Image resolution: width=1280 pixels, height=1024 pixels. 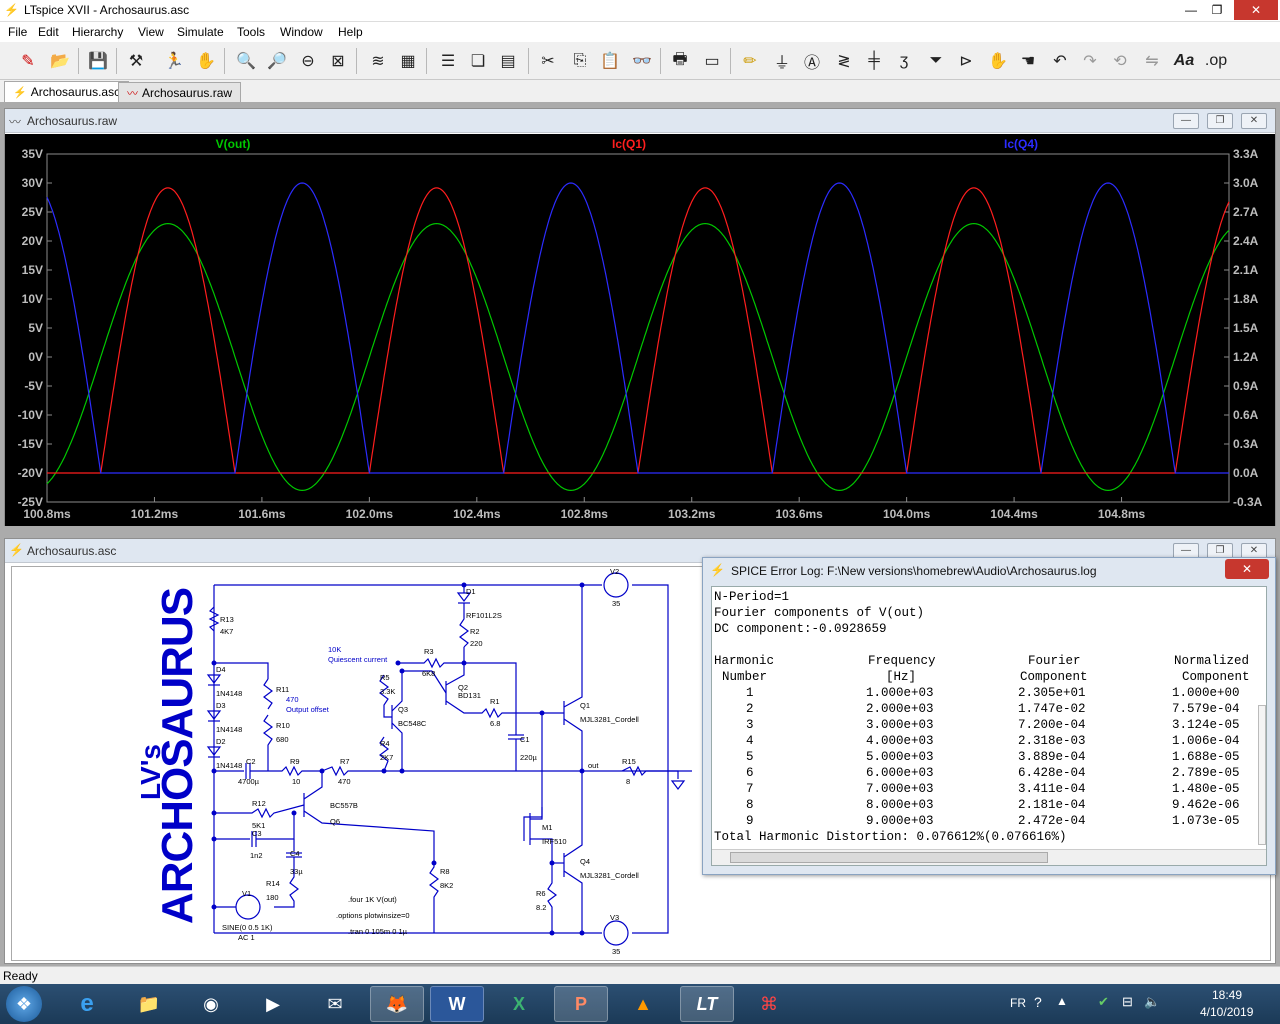 I want to click on chrome-taskbar-icon: ◉, so click(x=211, y=1004).